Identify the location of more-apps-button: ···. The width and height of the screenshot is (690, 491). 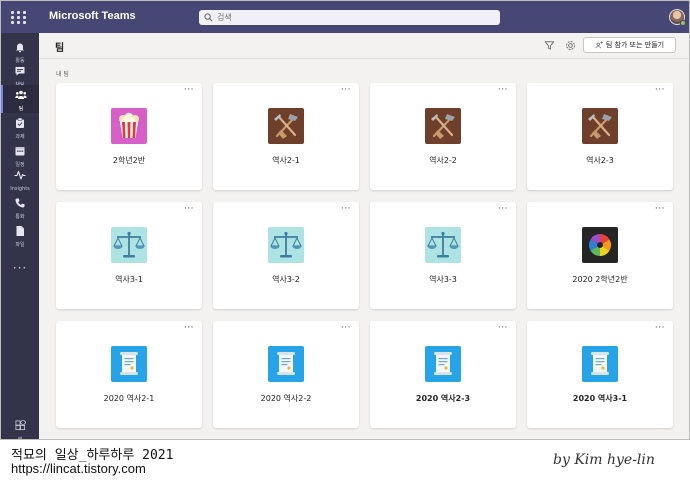
(20, 268).